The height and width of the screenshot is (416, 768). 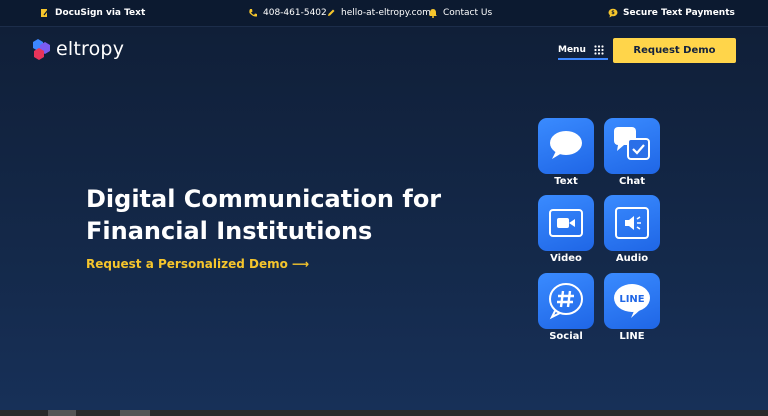 I want to click on headline-line-1: Digital Communication for, so click(x=264, y=199).